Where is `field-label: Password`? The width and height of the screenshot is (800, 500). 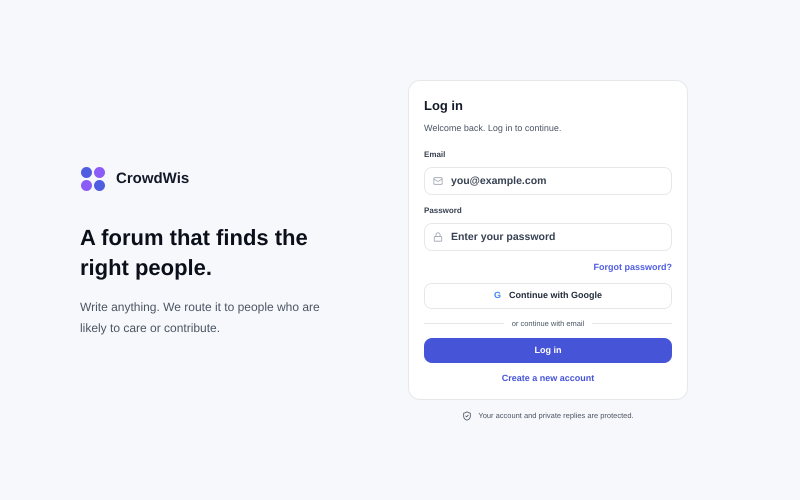 field-label: Password is located at coordinates (443, 211).